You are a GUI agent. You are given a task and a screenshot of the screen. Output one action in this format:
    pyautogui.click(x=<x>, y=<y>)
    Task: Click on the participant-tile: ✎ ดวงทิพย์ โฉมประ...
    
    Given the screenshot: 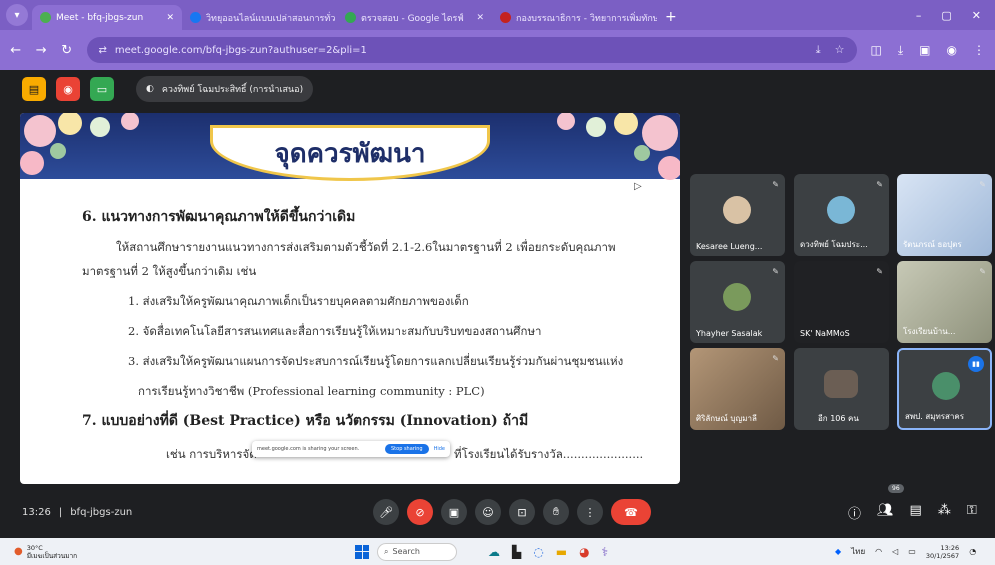 What is the action you would take?
    pyautogui.click(x=841, y=215)
    